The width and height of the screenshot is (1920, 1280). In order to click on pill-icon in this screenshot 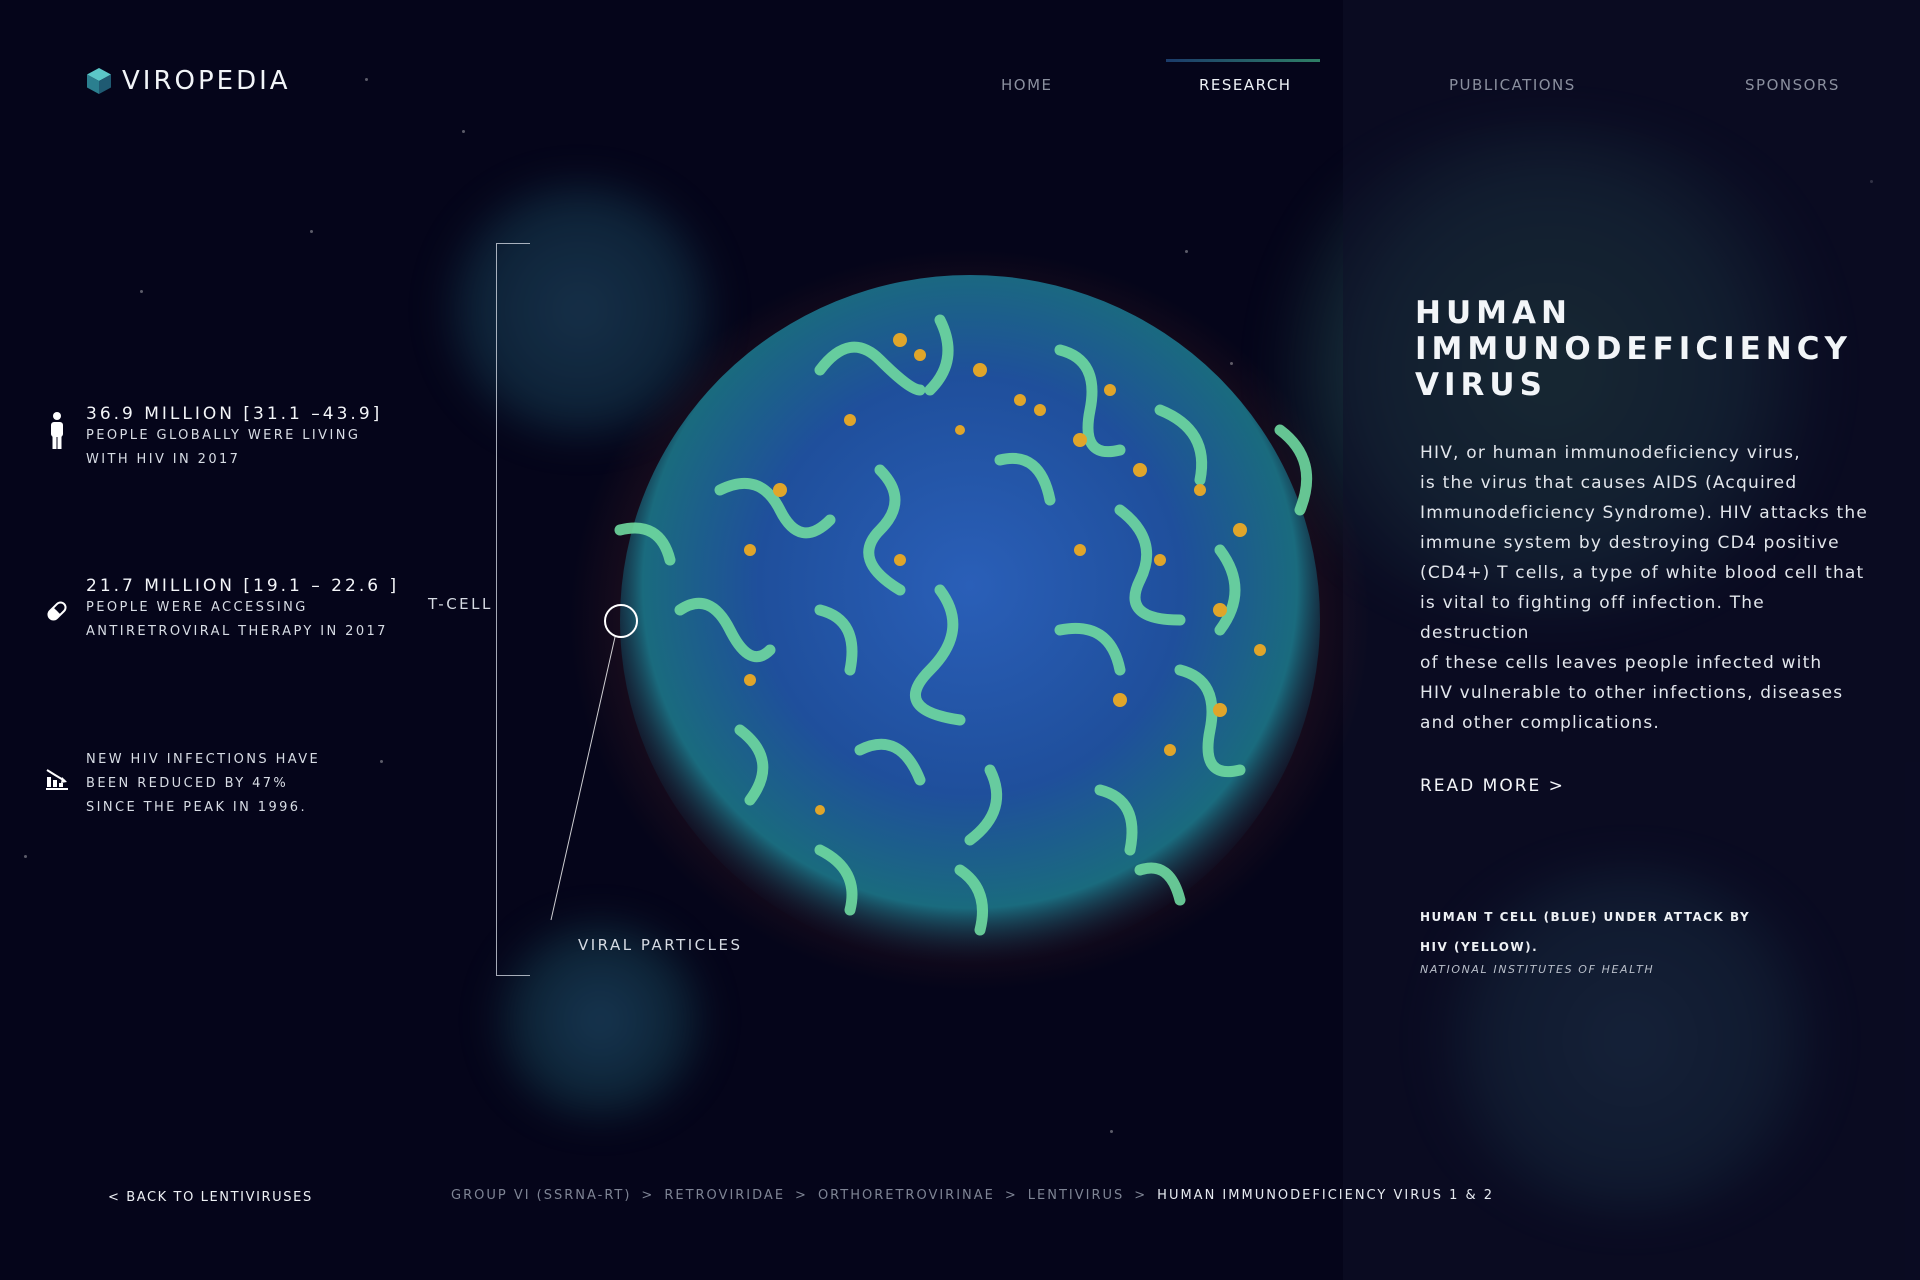, I will do `click(57, 611)`.